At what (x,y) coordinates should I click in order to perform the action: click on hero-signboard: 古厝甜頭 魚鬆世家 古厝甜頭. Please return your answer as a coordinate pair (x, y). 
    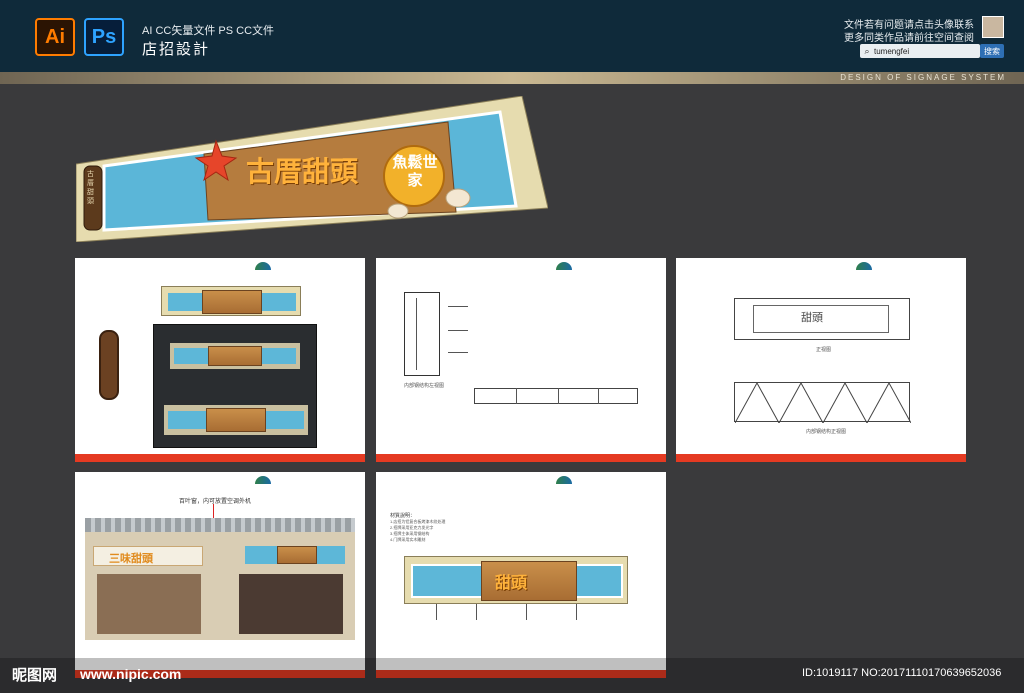
    Looking at the image, I should click on (312, 169).